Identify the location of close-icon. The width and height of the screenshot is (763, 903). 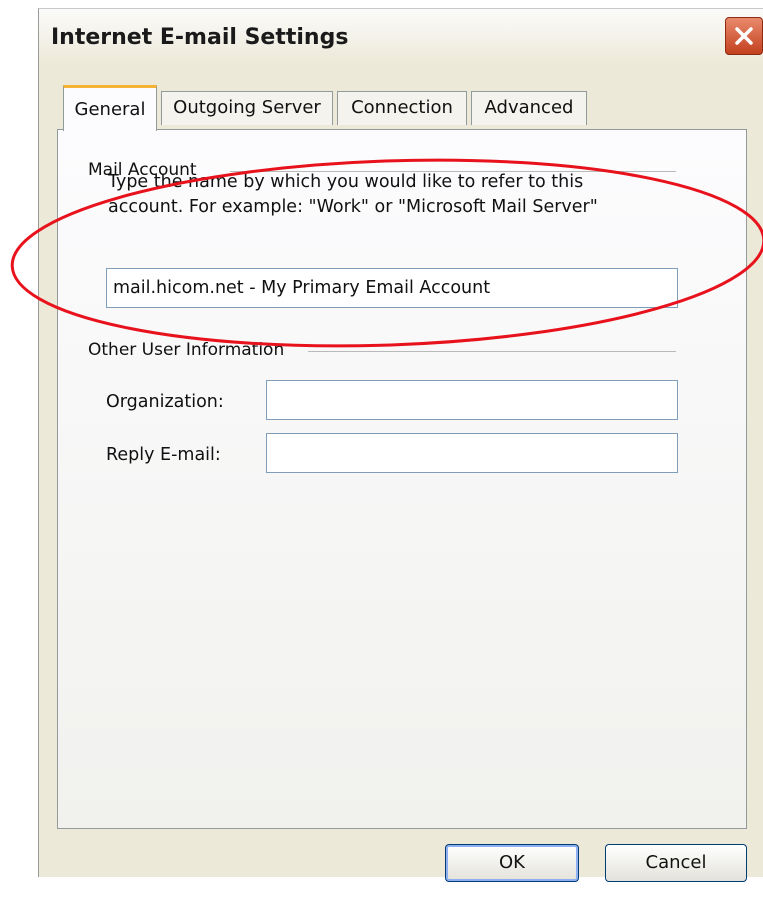
(744, 36).